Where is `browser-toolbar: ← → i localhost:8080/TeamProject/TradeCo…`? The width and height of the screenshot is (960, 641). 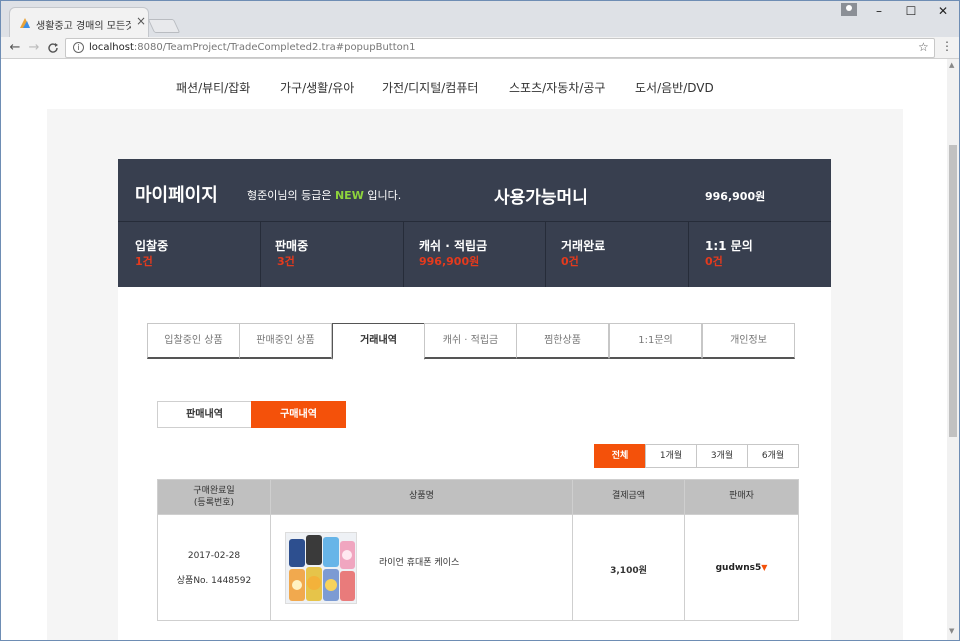 browser-toolbar: ← → i localhost:8080/TeamProject/TradeCo… is located at coordinates (480, 48).